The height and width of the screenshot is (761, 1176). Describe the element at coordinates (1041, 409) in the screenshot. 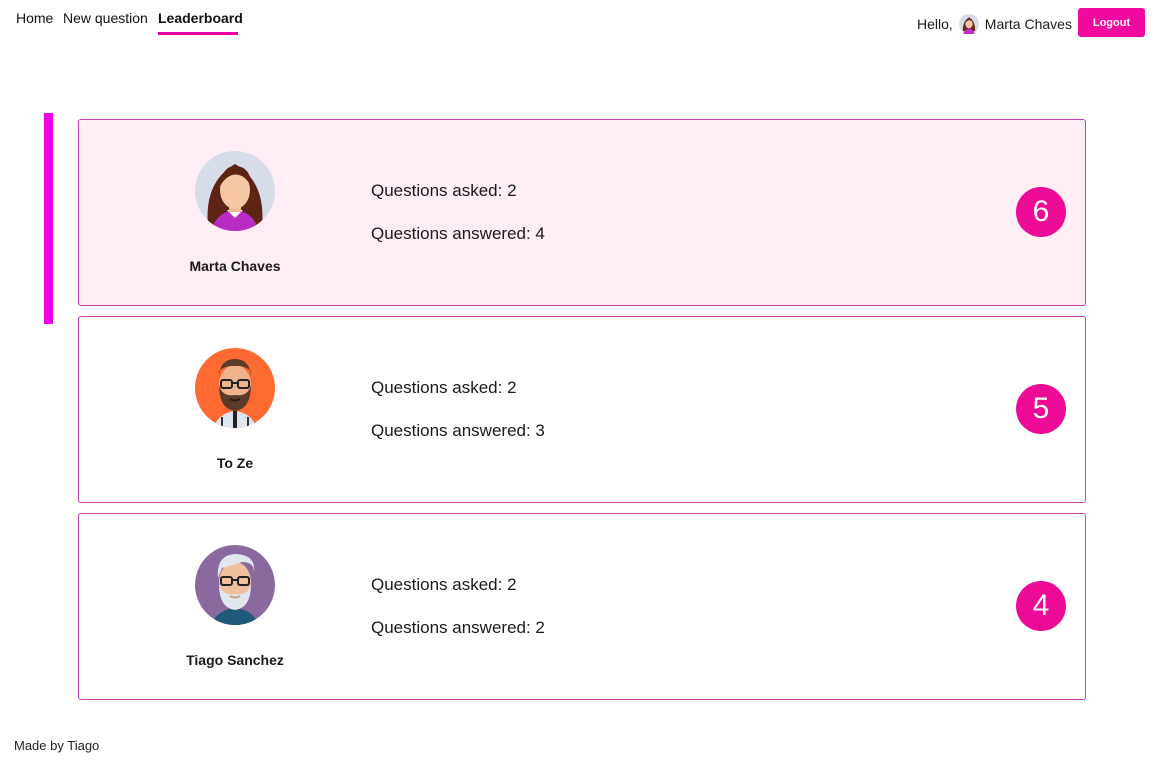

I see `score-badge: 5` at that location.